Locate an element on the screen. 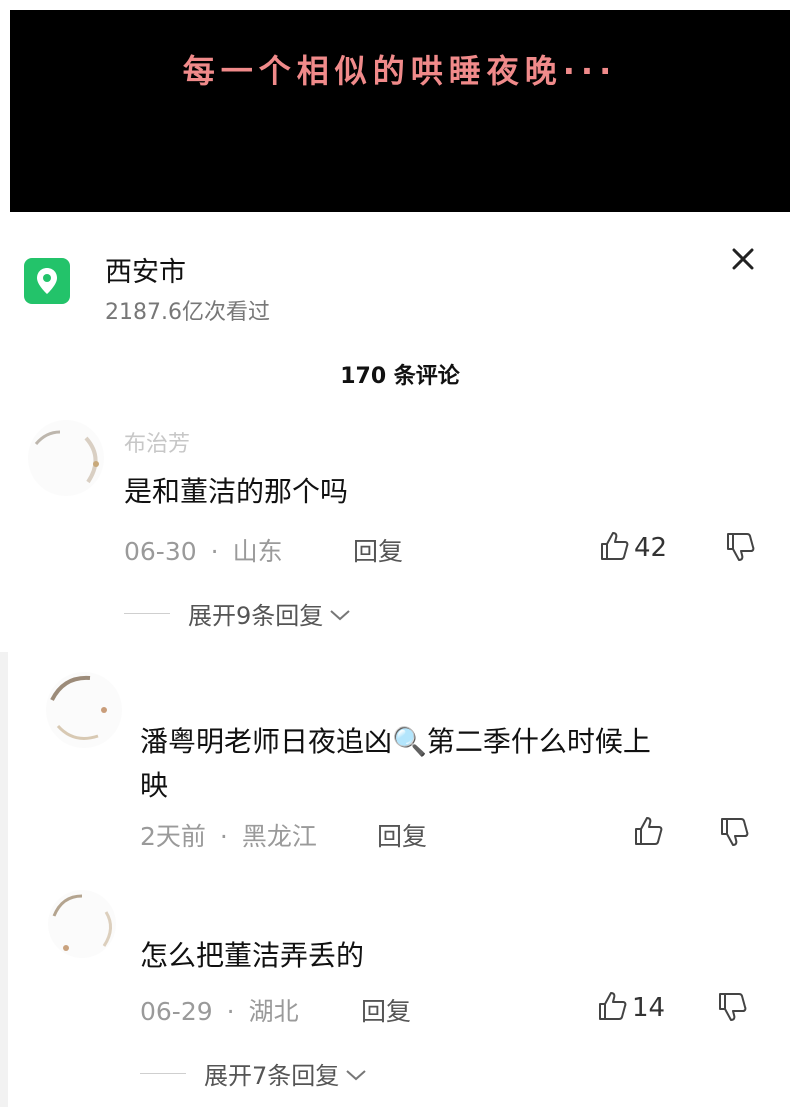  username: 布治芳 is located at coordinates (157, 442).